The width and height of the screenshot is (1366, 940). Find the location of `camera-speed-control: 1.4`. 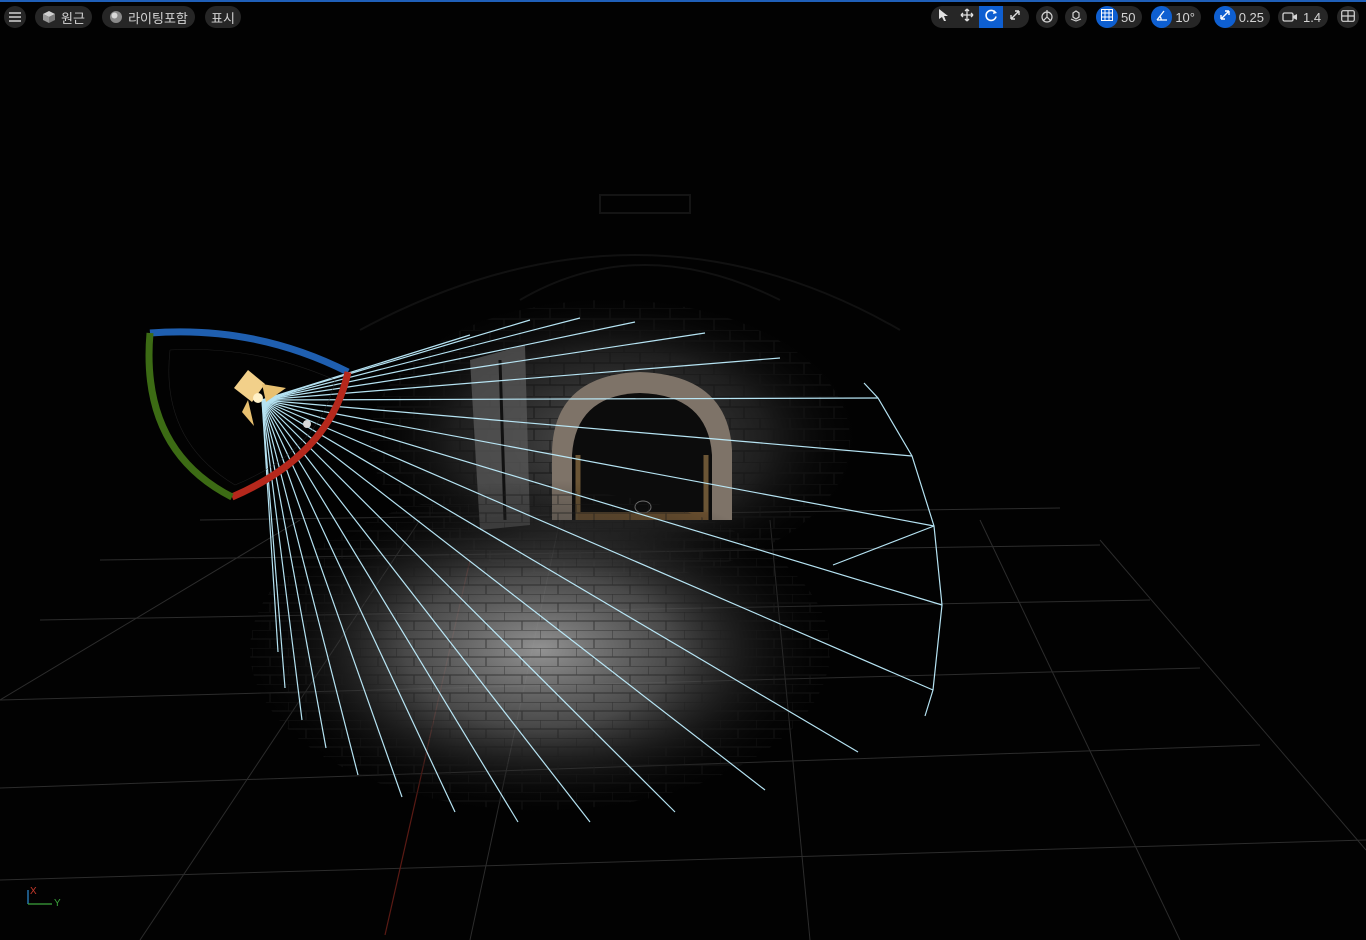

camera-speed-control: 1.4 is located at coordinates (1303, 17).